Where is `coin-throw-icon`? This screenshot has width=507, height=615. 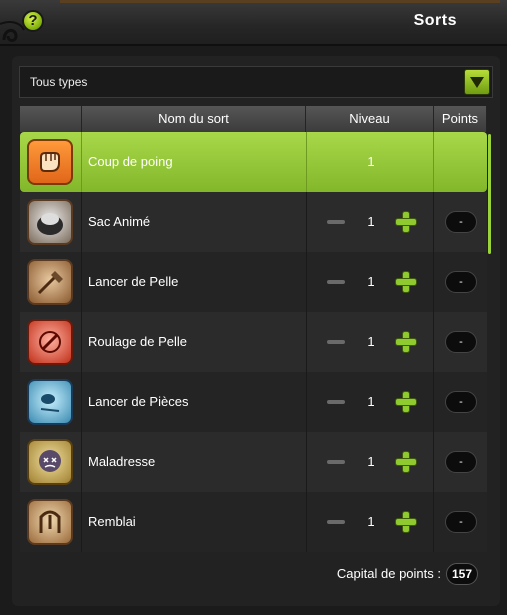 coin-throw-icon is located at coordinates (50, 402).